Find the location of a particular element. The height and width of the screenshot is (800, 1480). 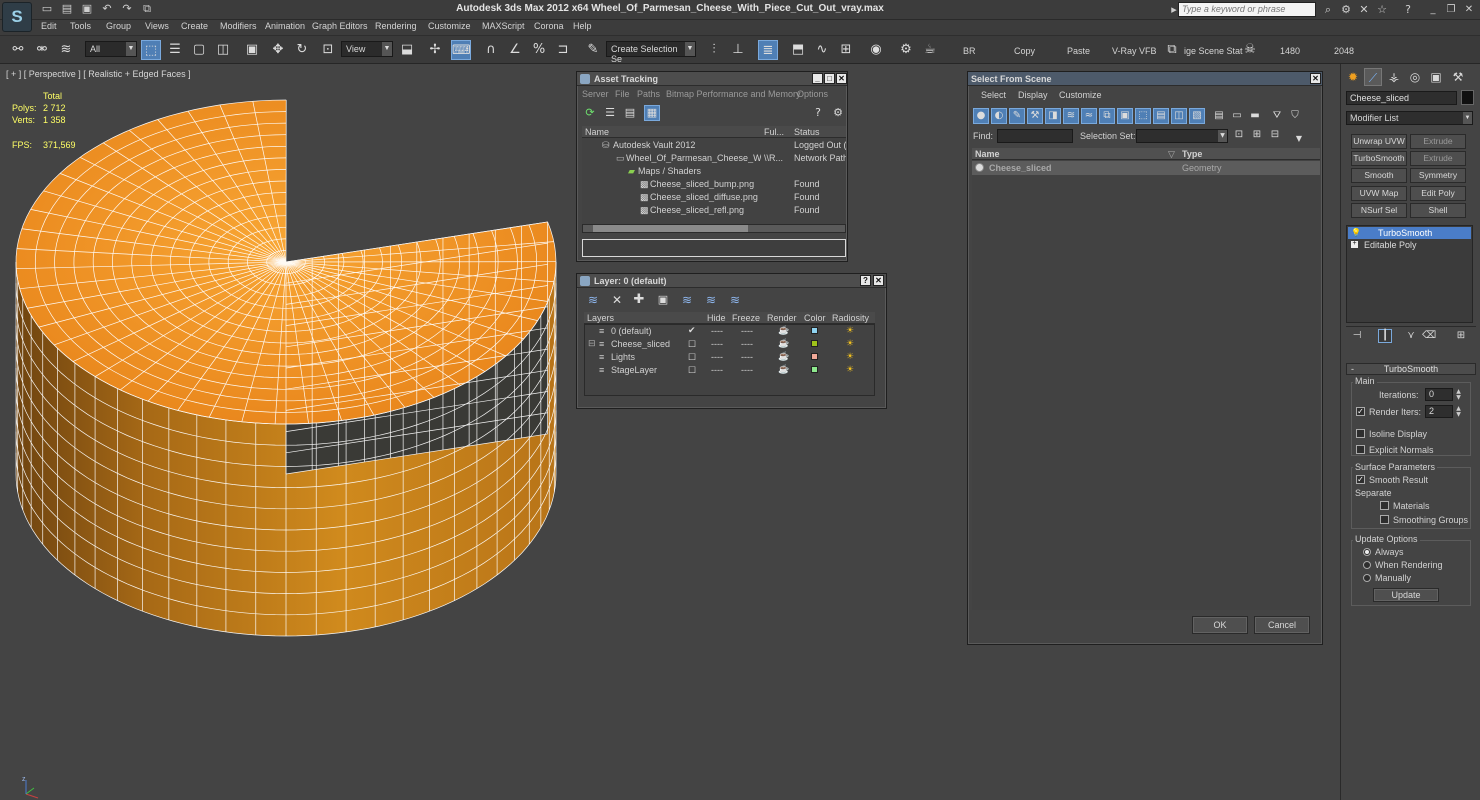

menu-group: Group is located at coordinates (118, 26).